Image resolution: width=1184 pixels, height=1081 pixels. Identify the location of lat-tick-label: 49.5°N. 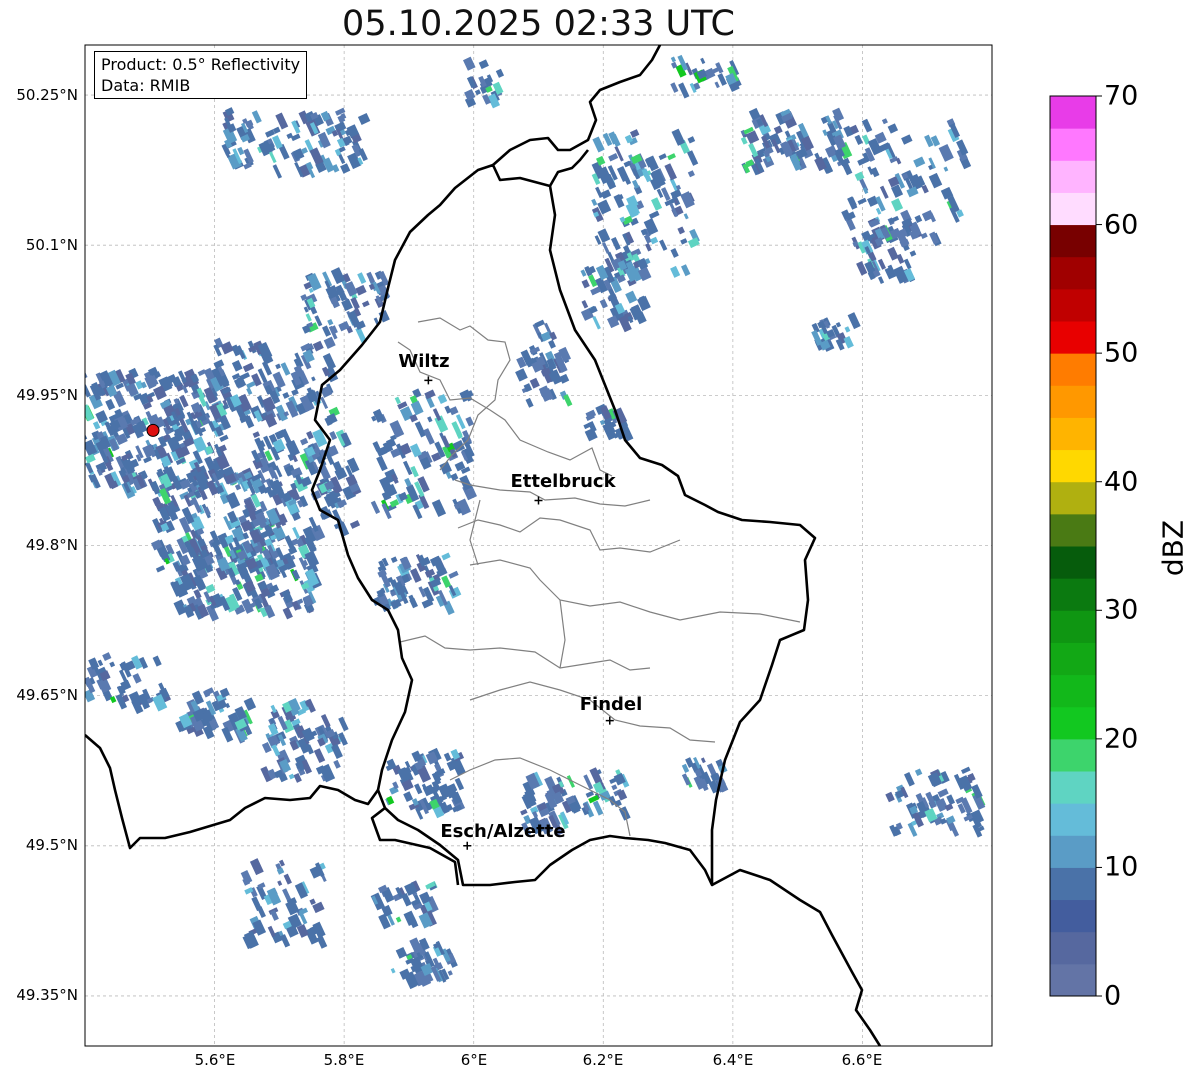
(51, 845).